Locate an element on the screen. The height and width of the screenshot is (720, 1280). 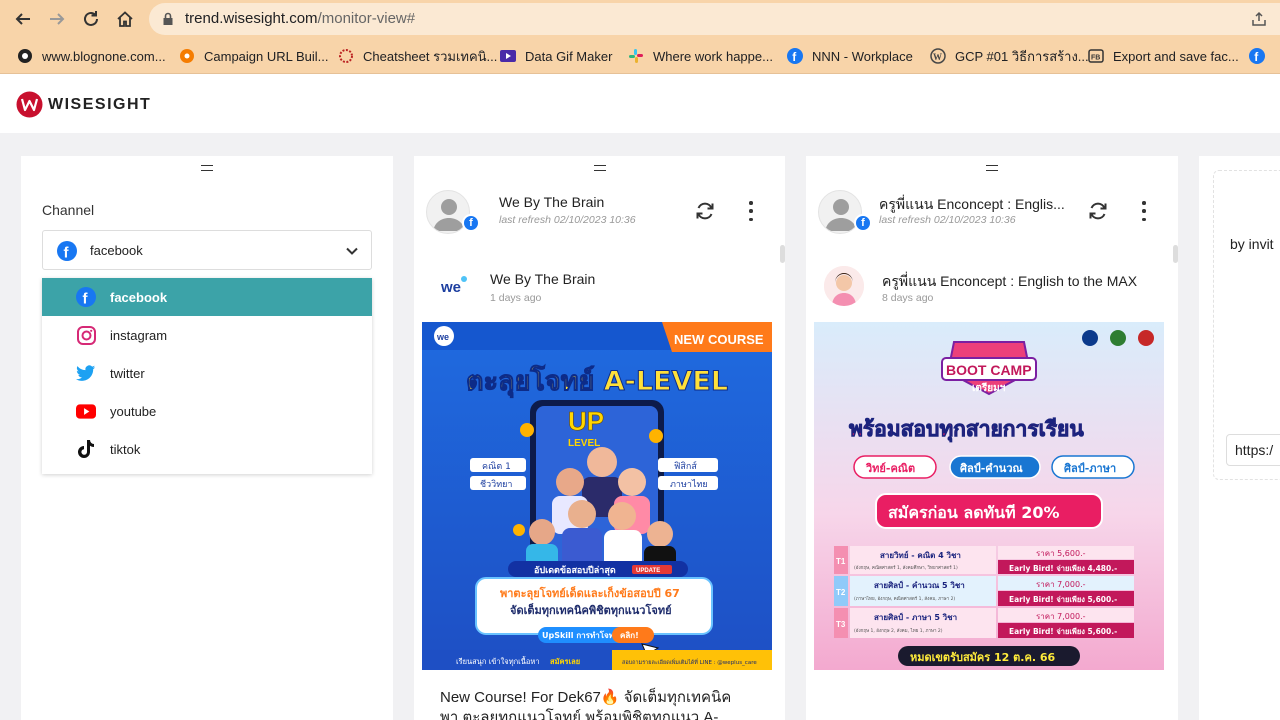
svg-text: ราคา 5,600.- is located at coordinates (1061, 553).